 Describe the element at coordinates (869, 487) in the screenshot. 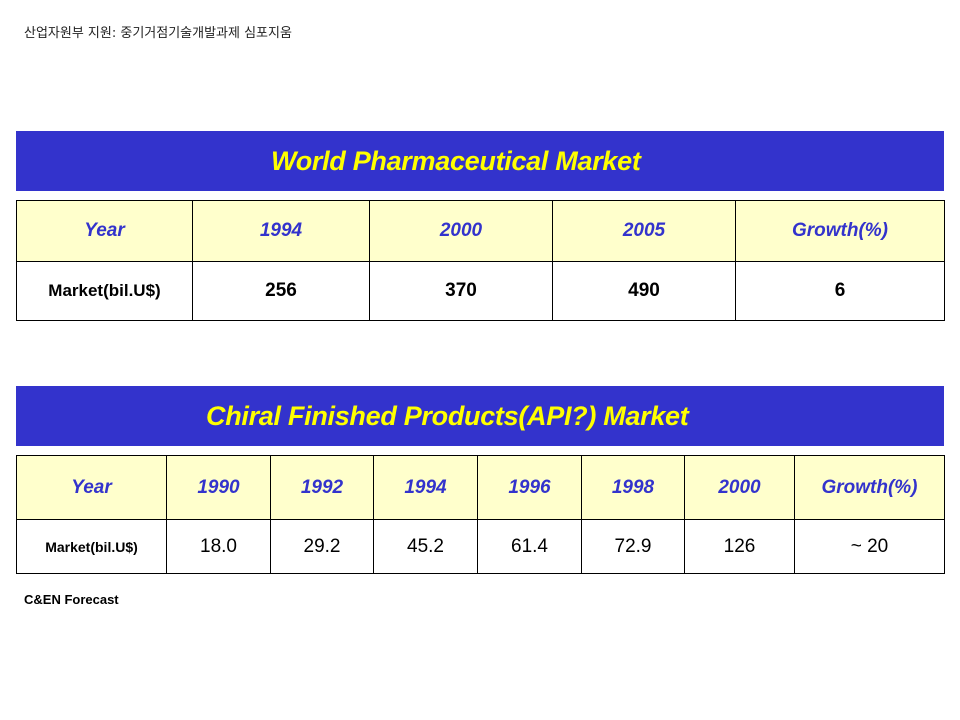

I see `chiral-header-cell: Growth(%)` at that location.